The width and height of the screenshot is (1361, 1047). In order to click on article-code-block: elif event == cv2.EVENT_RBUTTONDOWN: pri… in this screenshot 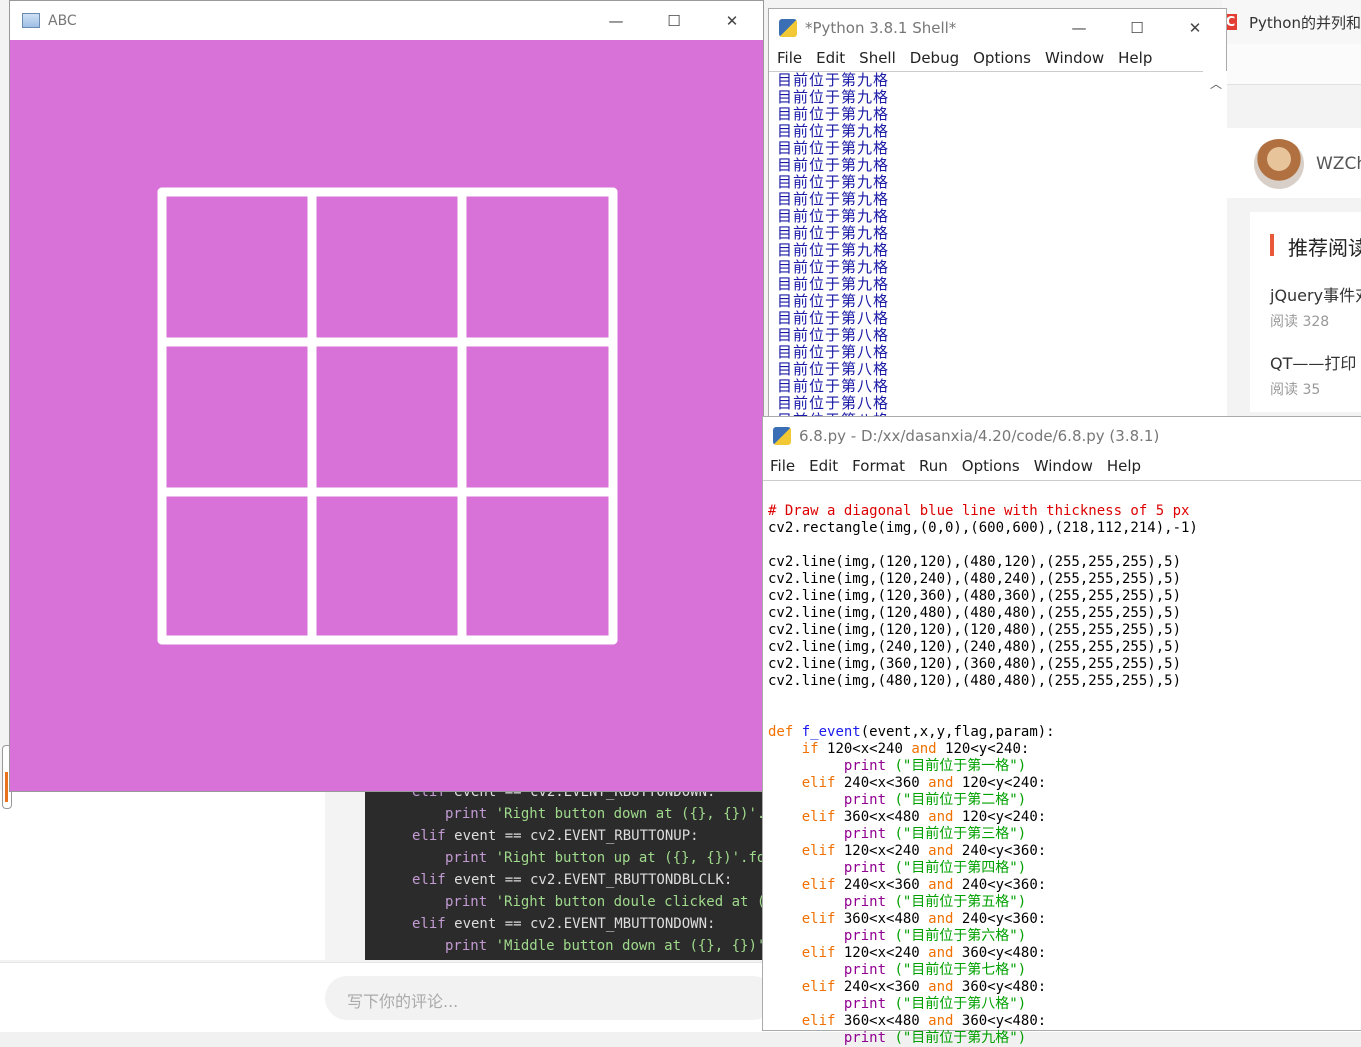, I will do `click(569, 870)`.